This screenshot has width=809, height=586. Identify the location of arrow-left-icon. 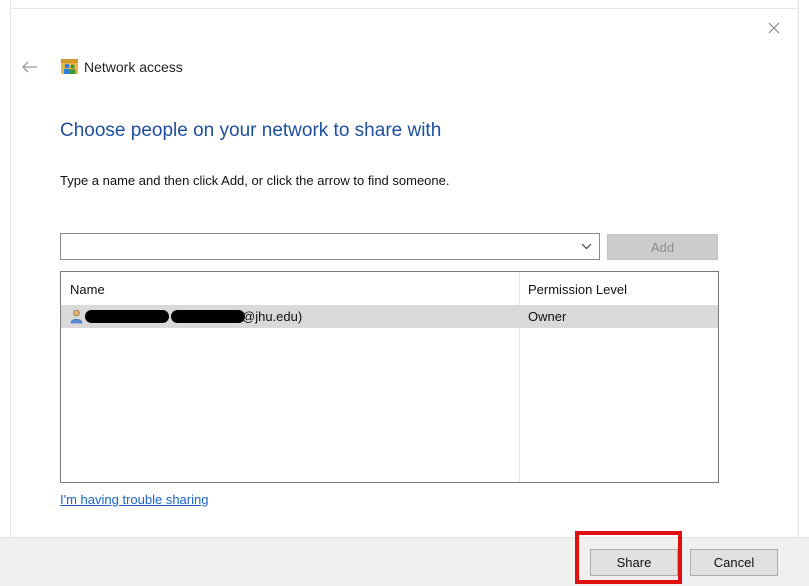
(29, 67).